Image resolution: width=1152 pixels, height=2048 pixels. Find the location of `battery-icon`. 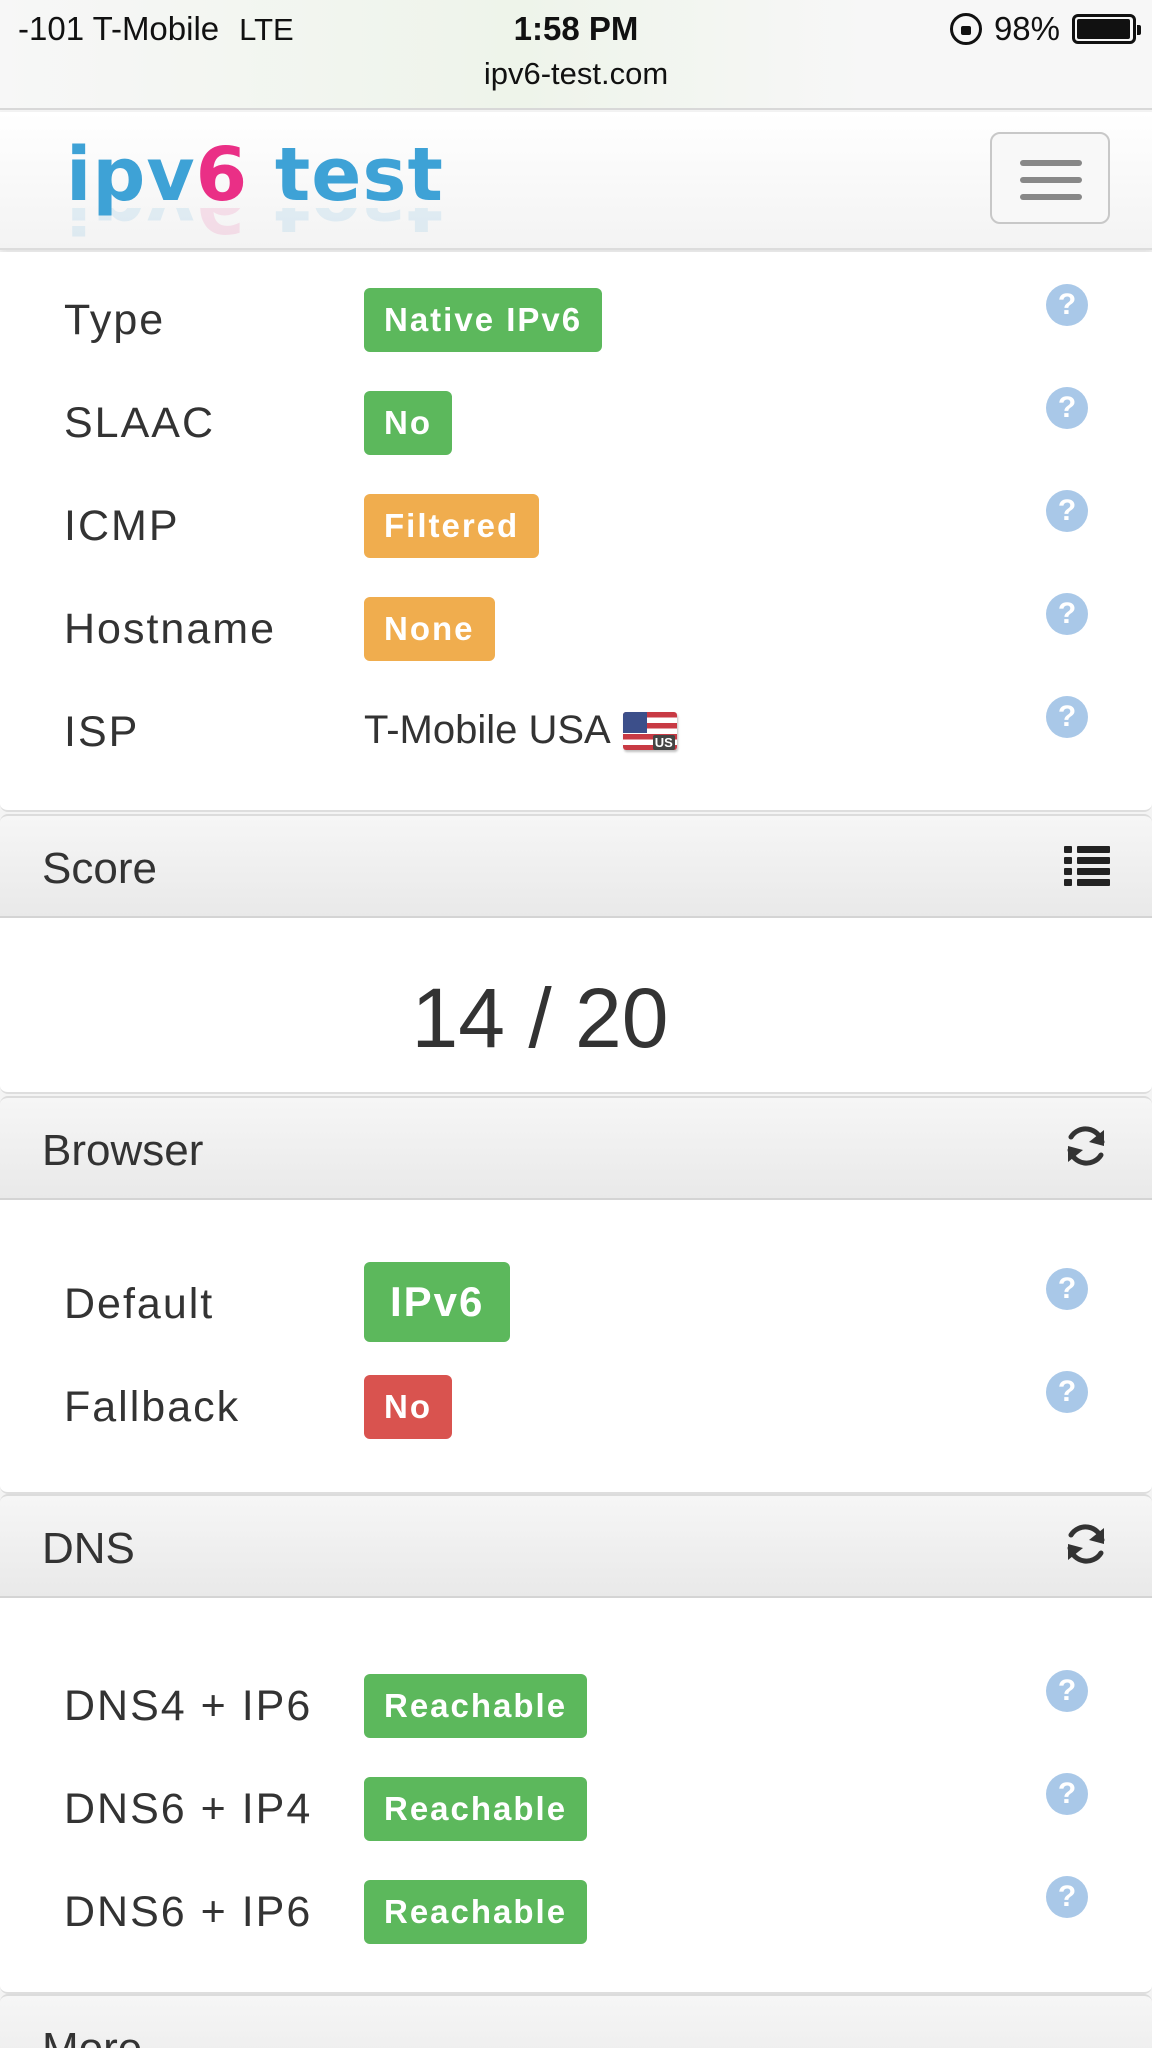

battery-icon is located at coordinates (1106, 29).